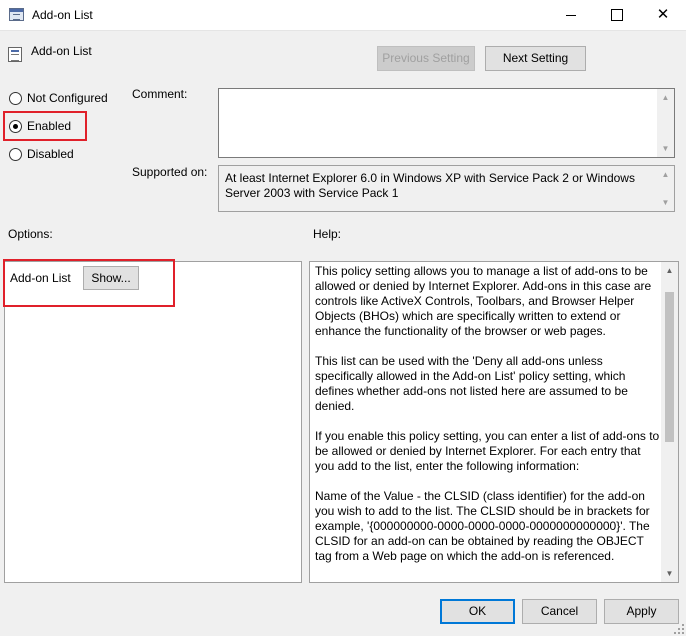  I want to click on close-button: ✕, so click(663, 15).